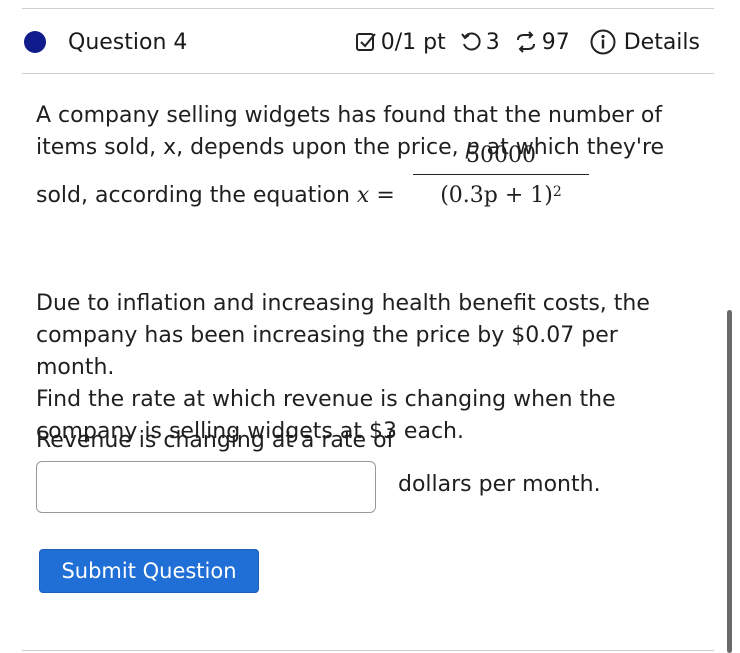 This screenshot has height=653, width=740. I want to click on retries-count: 97, so click(555, 42).